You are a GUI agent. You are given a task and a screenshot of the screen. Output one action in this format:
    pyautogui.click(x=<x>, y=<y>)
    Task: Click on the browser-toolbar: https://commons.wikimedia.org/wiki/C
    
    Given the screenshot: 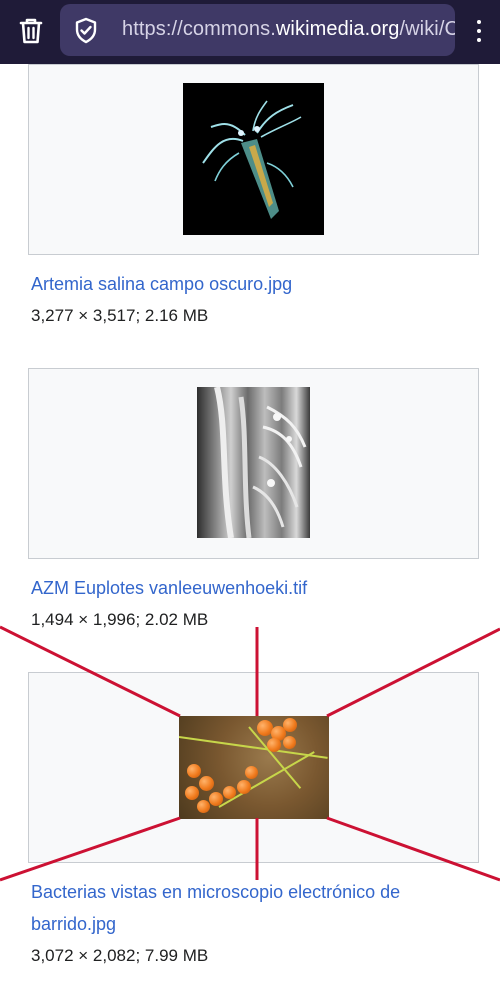 What is the action you would take?
    pyautogui.click(x=250, y=32)
    